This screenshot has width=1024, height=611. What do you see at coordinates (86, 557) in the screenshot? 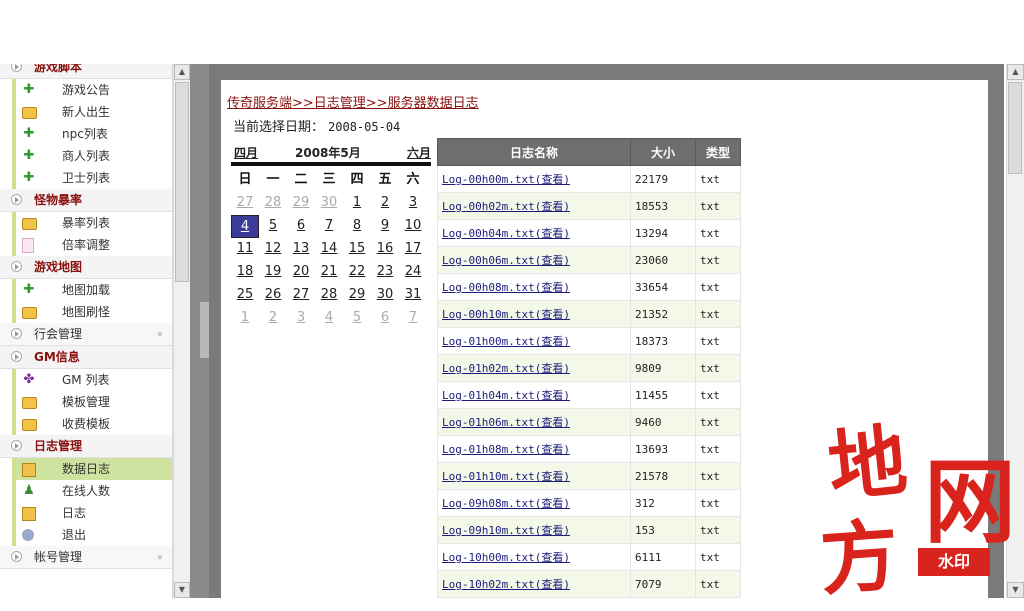
I see `sidebar-section-6: 帐号管理 »` at bounding box center [86, 557].